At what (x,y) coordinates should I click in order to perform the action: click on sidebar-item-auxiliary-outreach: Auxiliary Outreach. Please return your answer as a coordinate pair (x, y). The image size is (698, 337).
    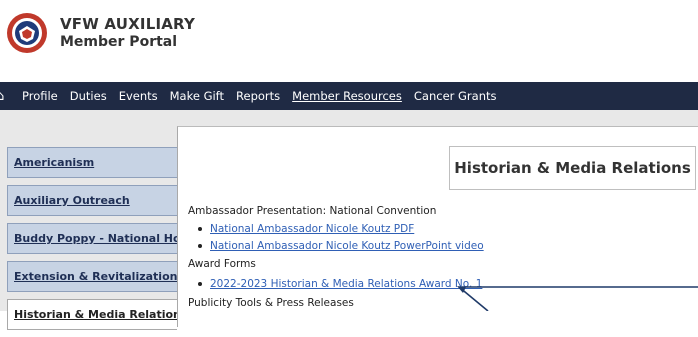
    Looking at the image, I should click on (92, 200).